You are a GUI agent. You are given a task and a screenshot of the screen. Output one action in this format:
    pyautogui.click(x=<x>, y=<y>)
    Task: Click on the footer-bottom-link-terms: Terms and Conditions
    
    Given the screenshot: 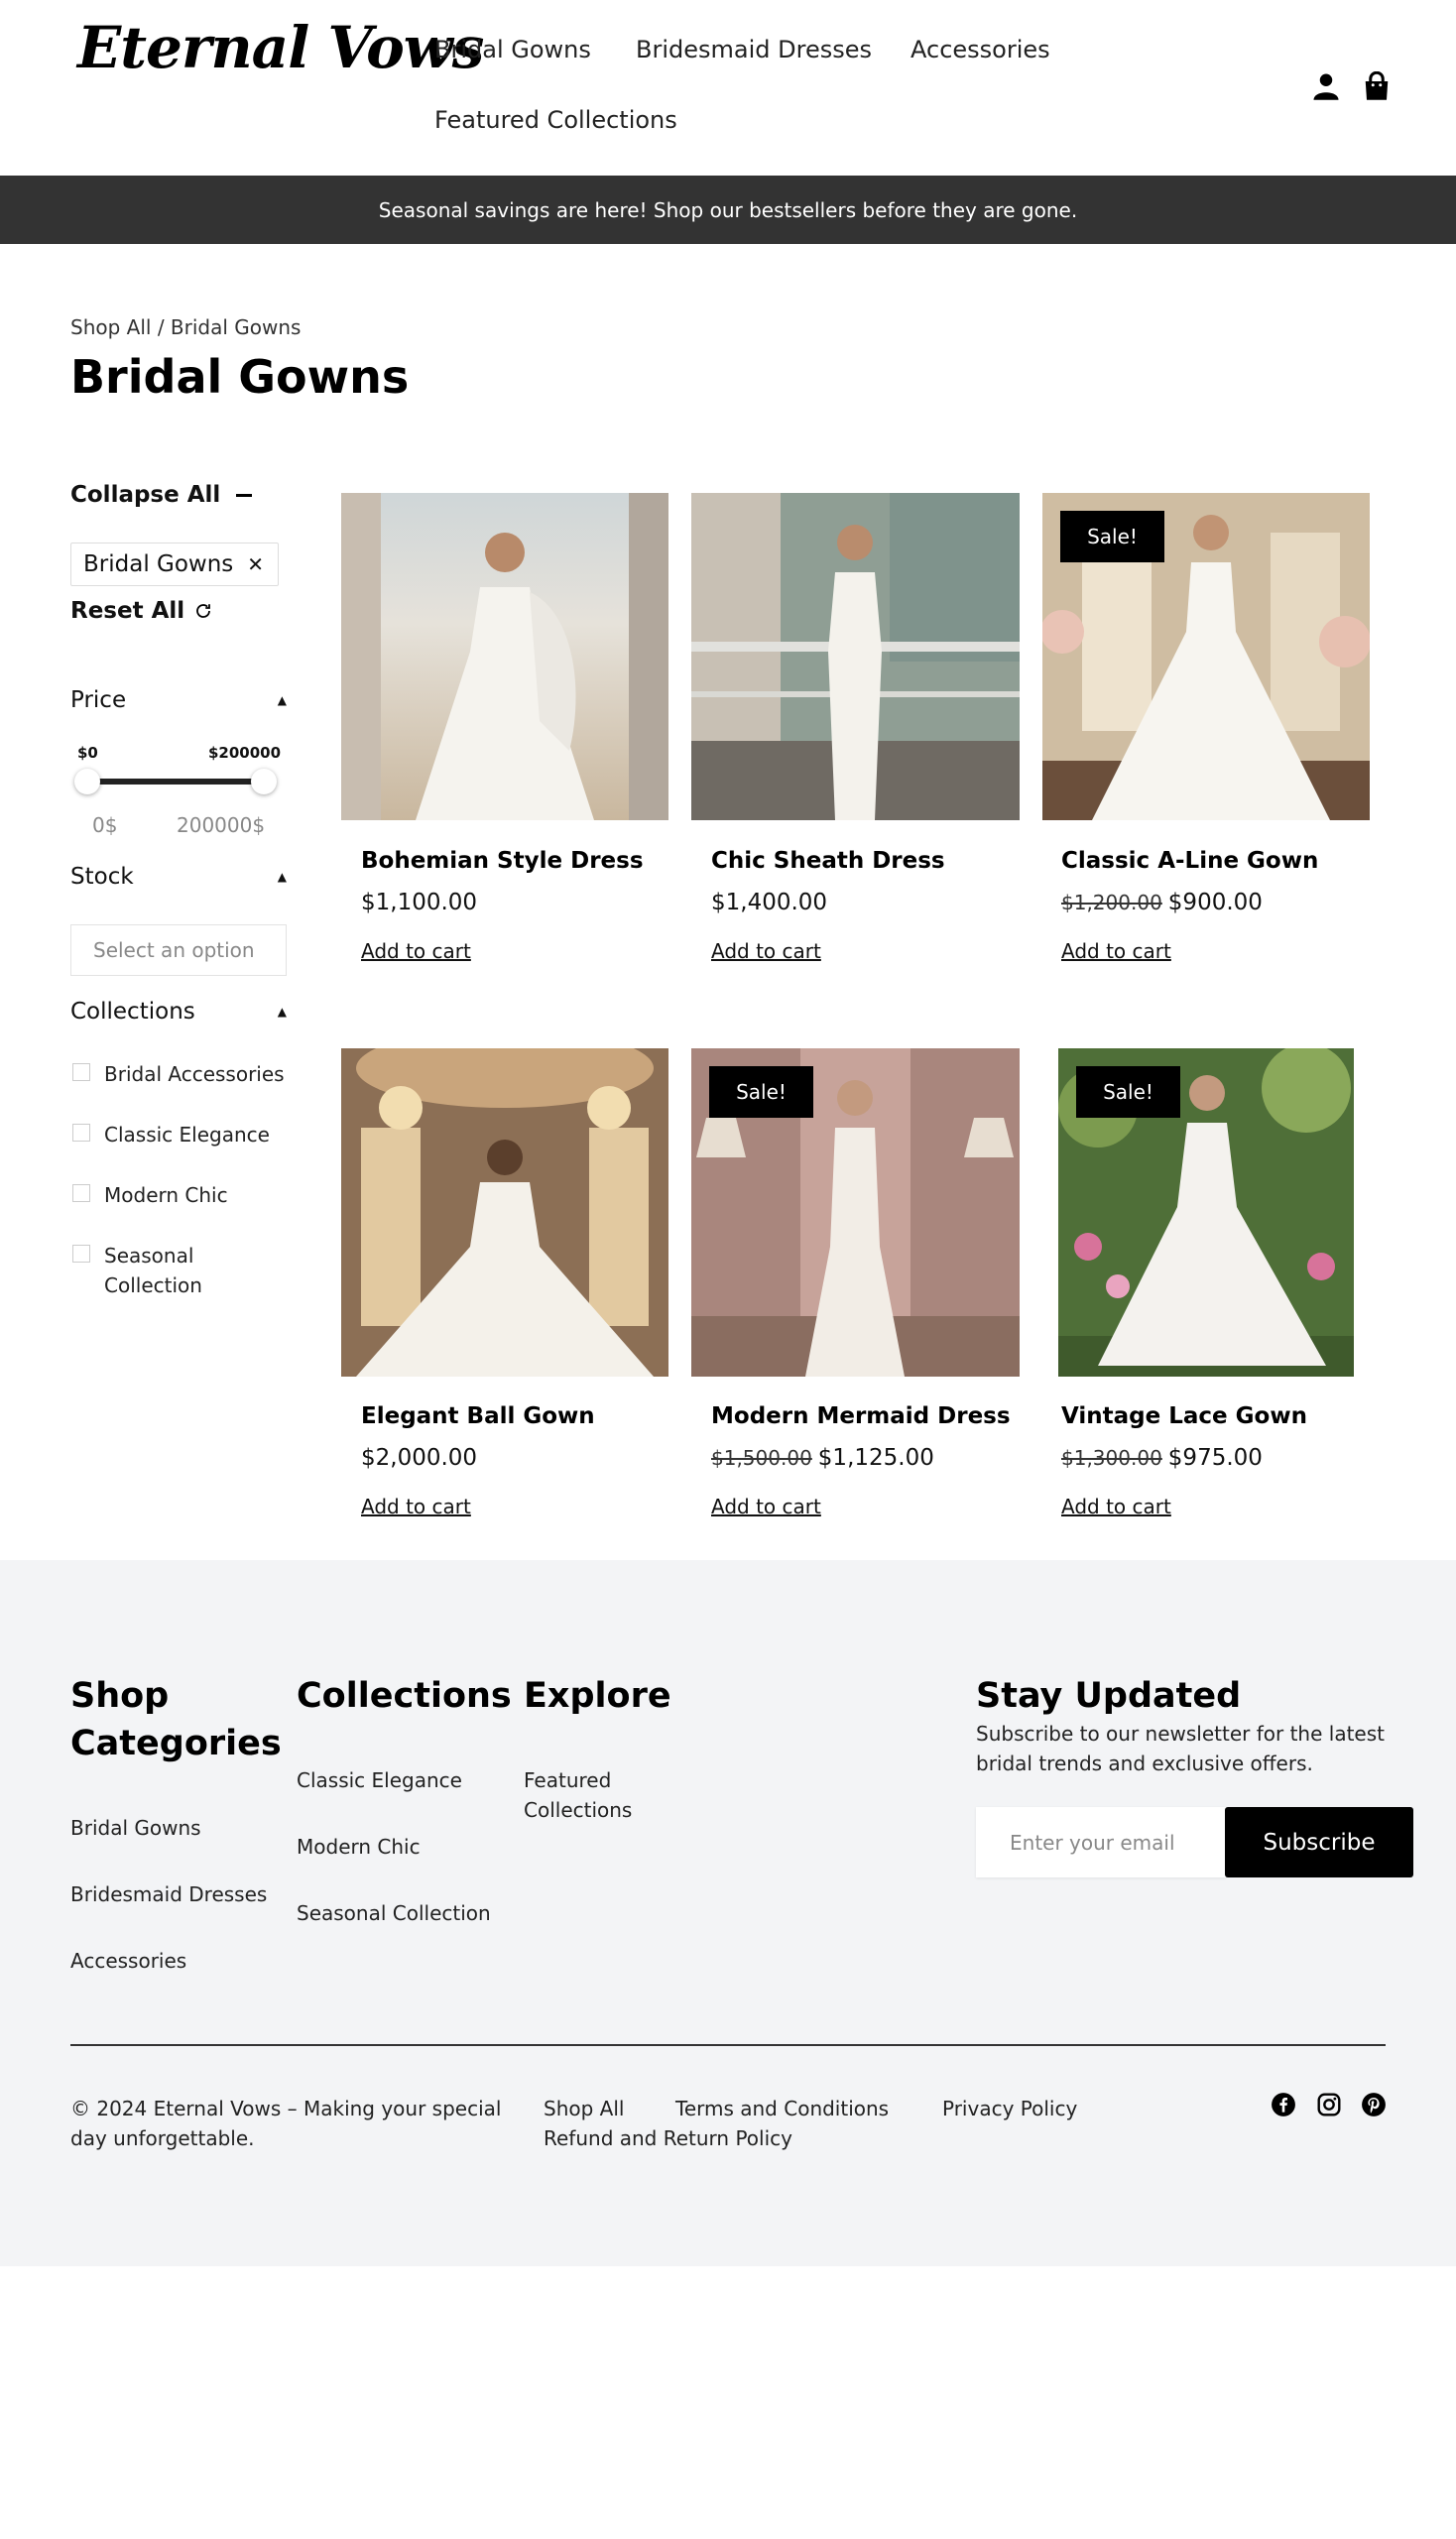 What is the action you would take?
    pyautogui.click(x=782, y=2109)
    